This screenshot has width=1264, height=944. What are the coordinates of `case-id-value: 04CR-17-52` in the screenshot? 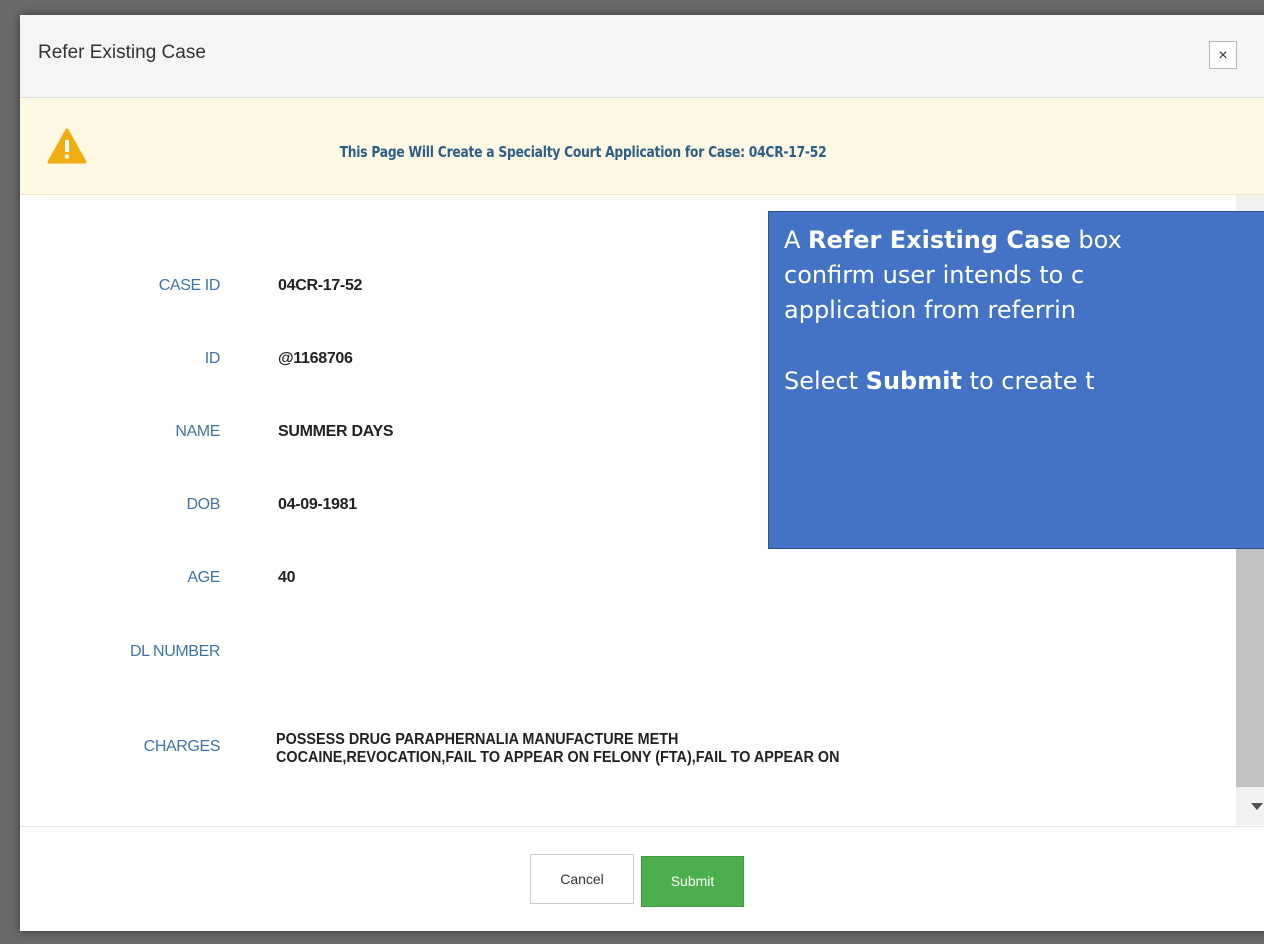 It's located at (320, 285).